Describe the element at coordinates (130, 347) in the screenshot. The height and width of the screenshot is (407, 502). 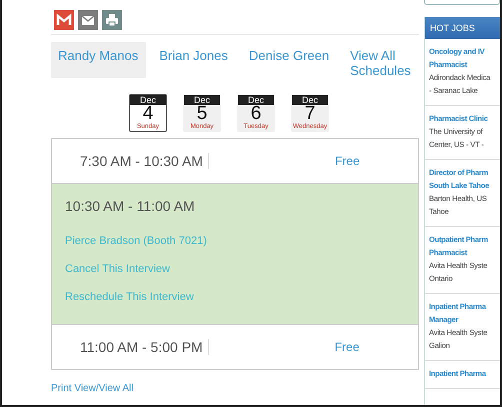
I see `time-range: 11:00 AM - 5:00 PM` at that location.